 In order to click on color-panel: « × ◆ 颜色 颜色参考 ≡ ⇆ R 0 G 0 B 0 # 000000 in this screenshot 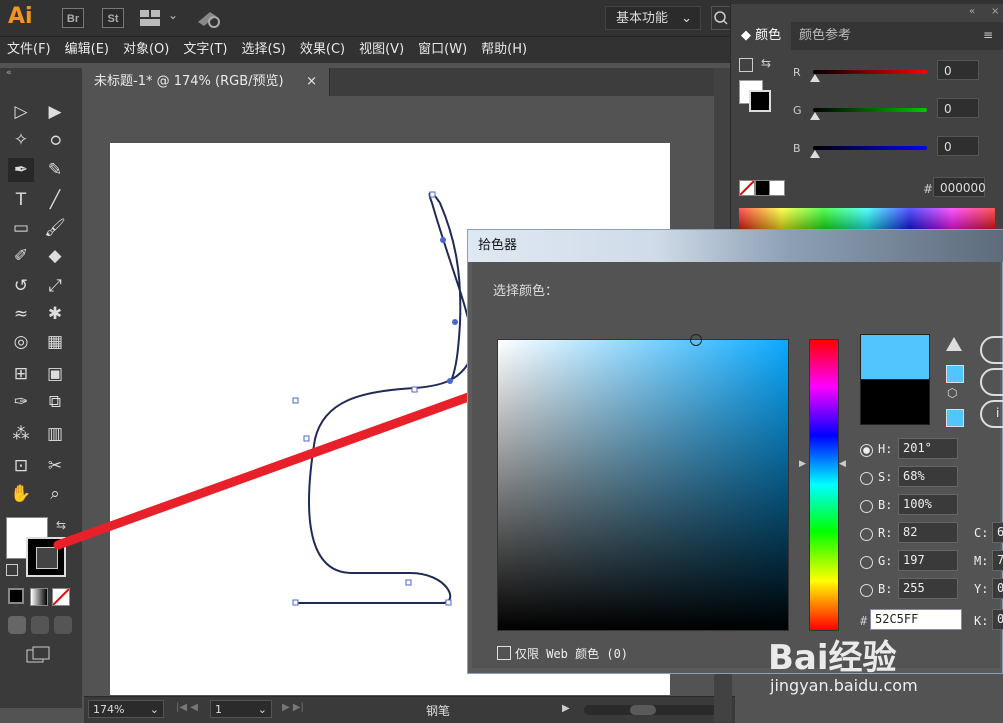, I will do `click(866, 119)`.